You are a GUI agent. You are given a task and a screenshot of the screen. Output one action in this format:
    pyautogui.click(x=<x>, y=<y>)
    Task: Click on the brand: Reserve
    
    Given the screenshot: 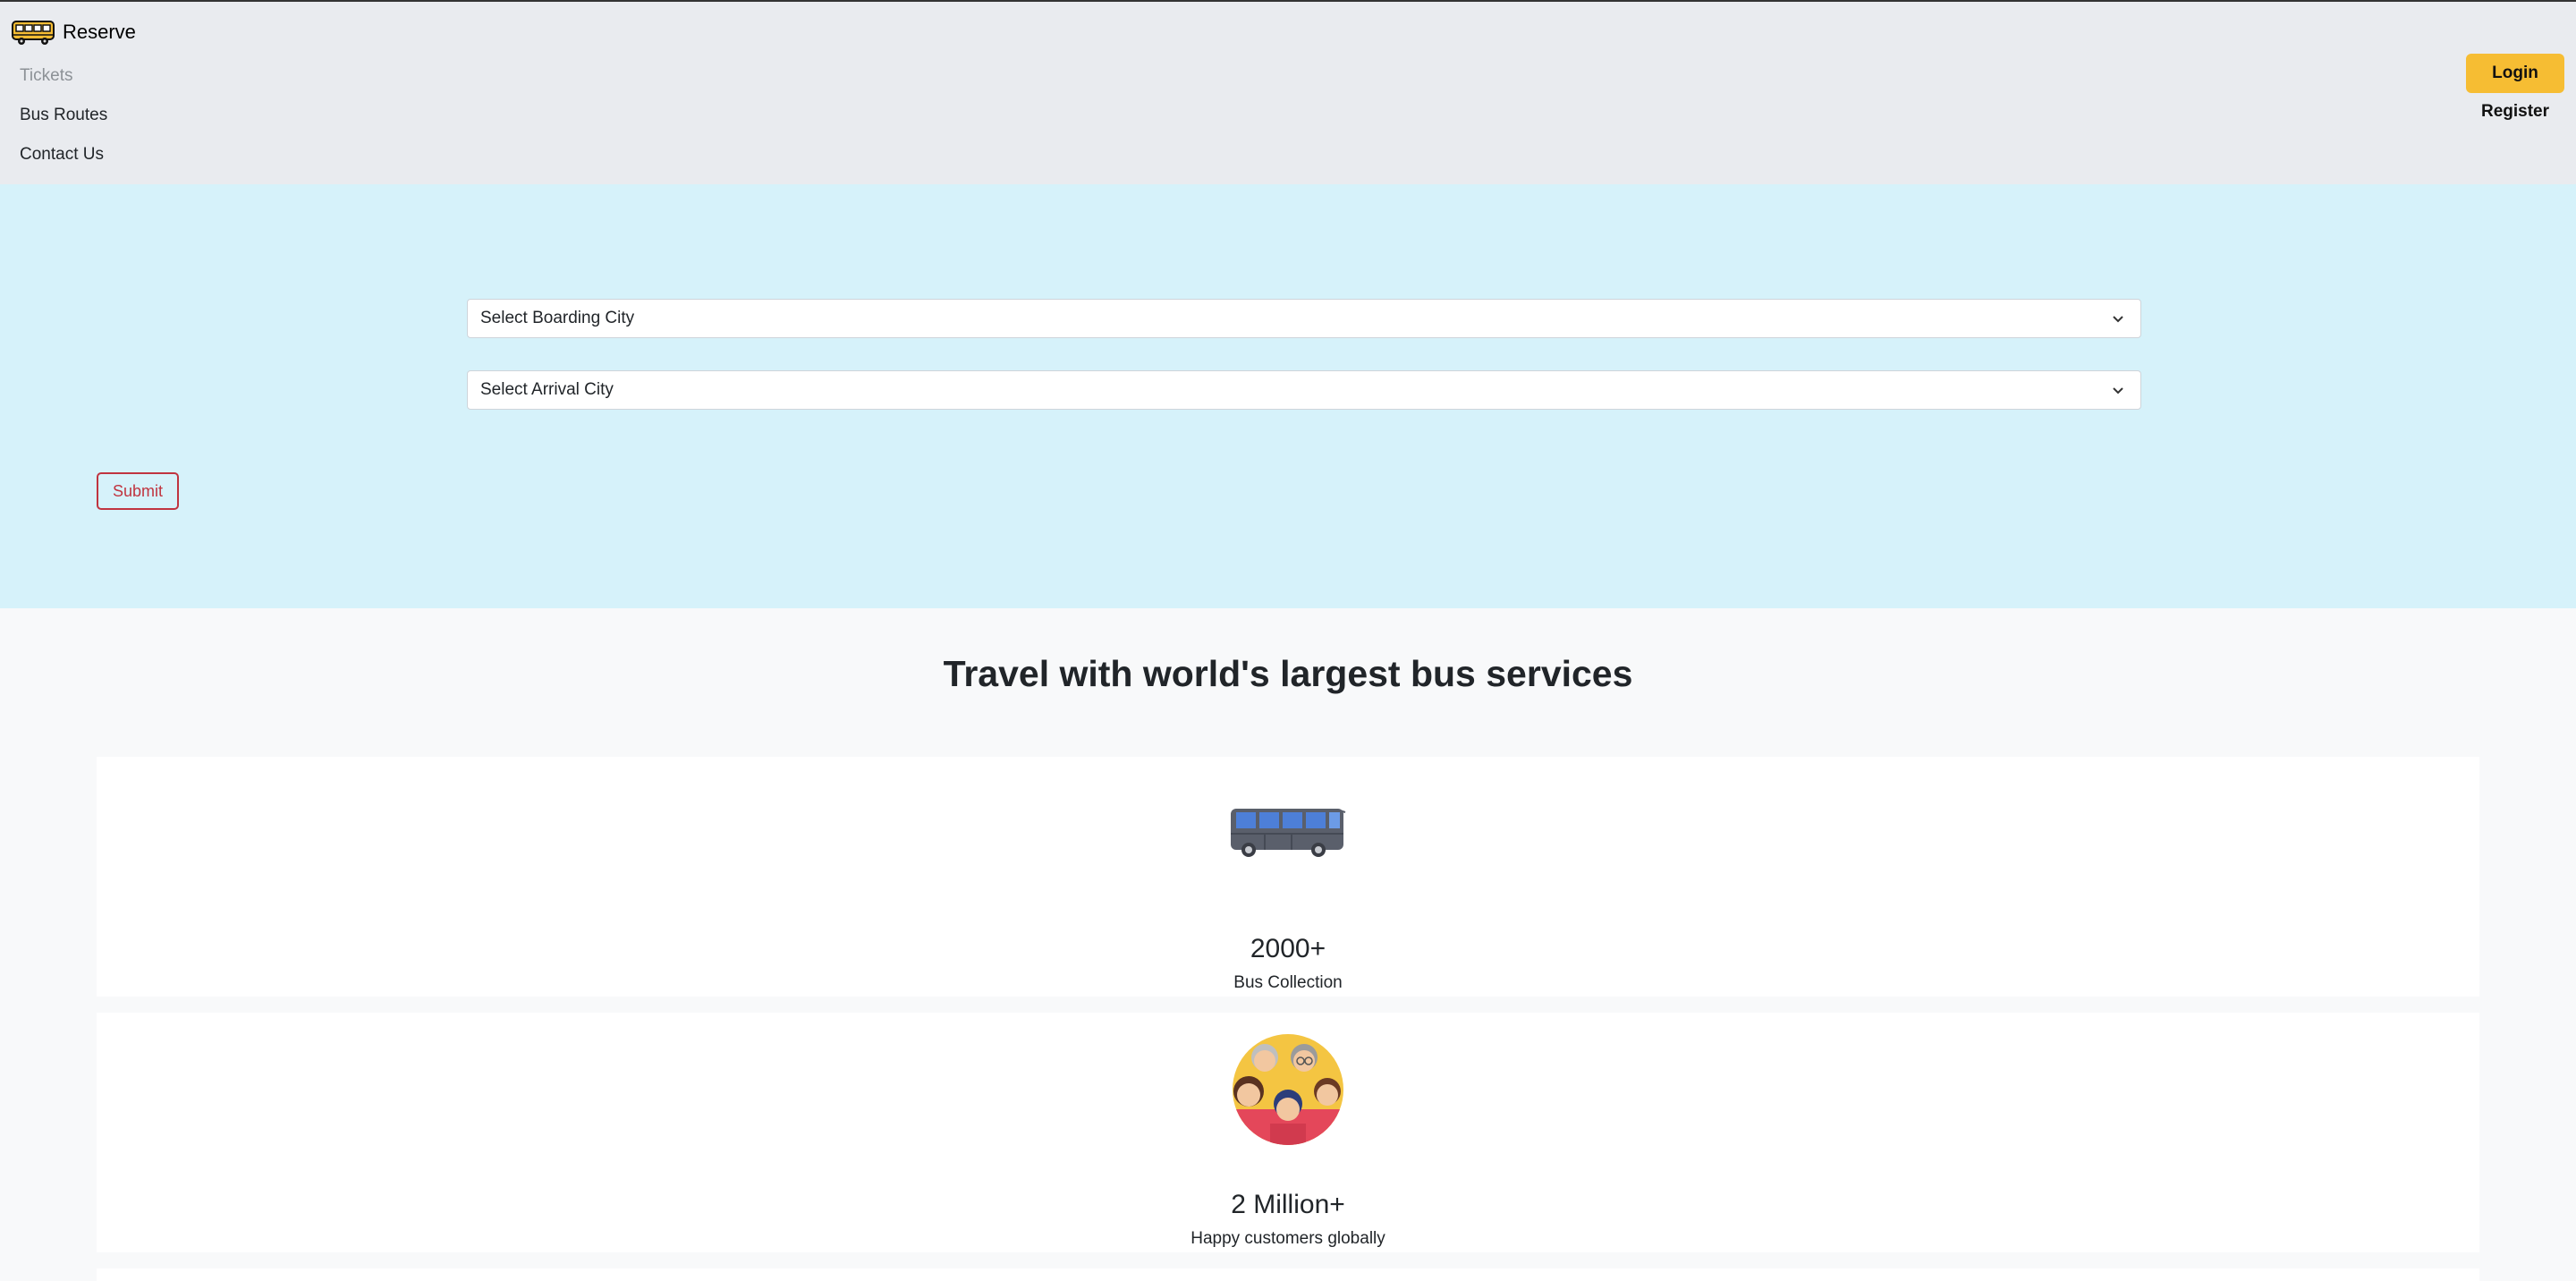 What is the action you would take?
    pyautogui.click(x=73, y=32)
    